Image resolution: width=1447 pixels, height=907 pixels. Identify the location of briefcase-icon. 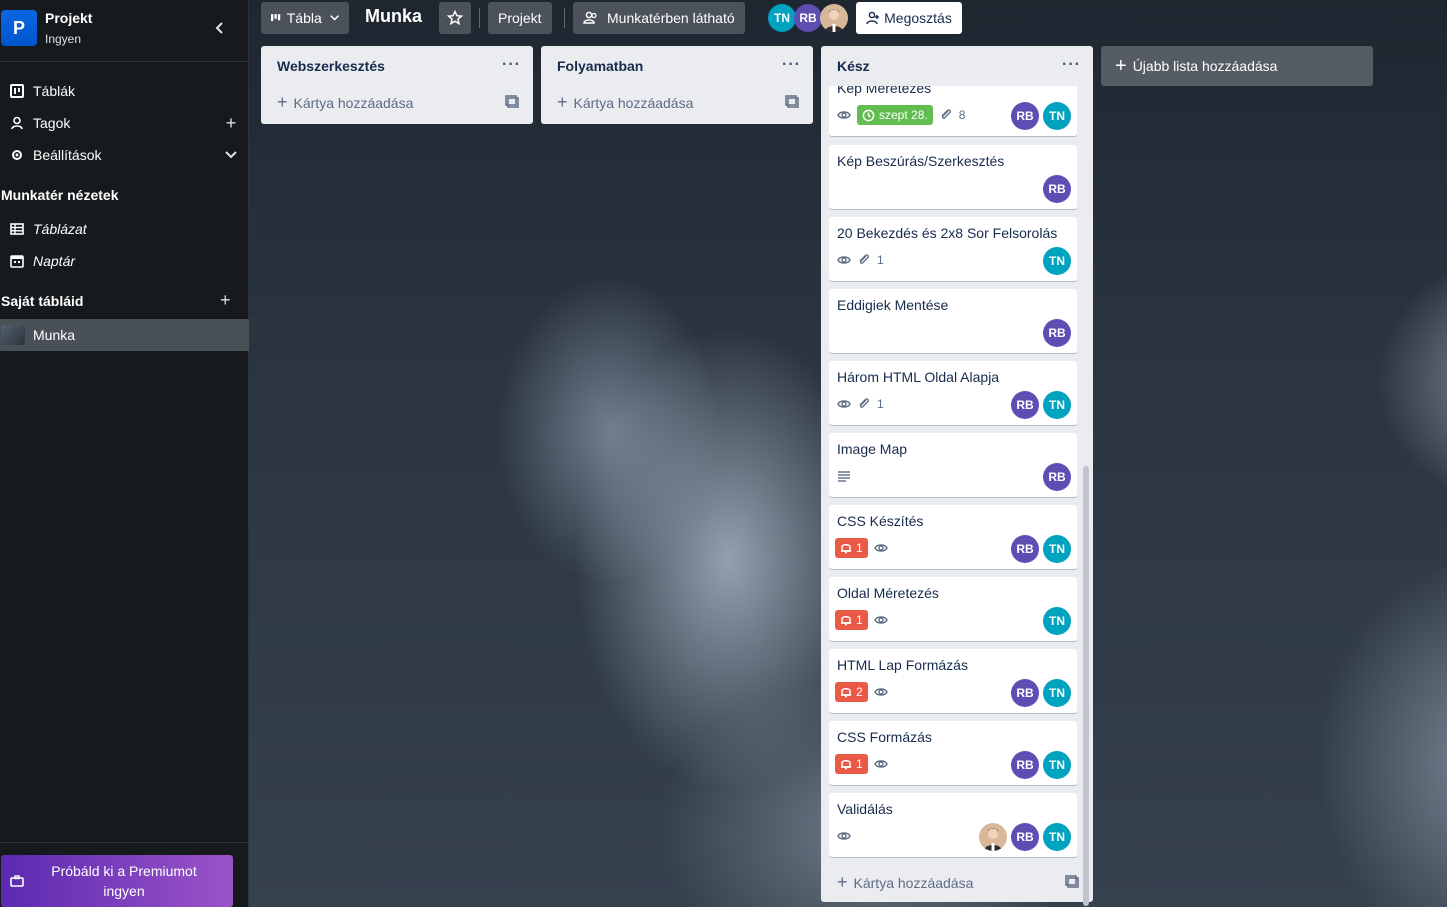
(17, 881).